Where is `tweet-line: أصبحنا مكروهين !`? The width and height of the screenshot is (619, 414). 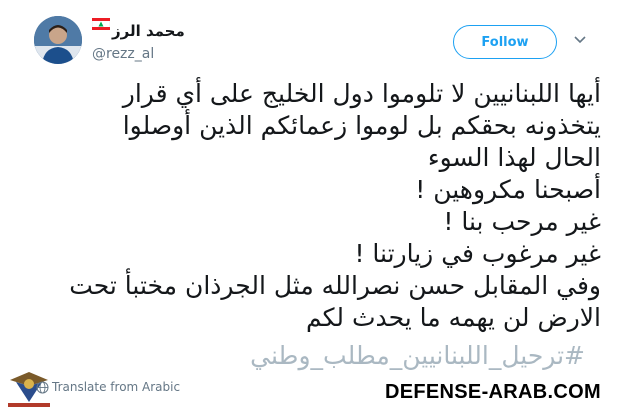
tweet-line: أصبحنا مكروهين ! is located at coordinates (508, 189).